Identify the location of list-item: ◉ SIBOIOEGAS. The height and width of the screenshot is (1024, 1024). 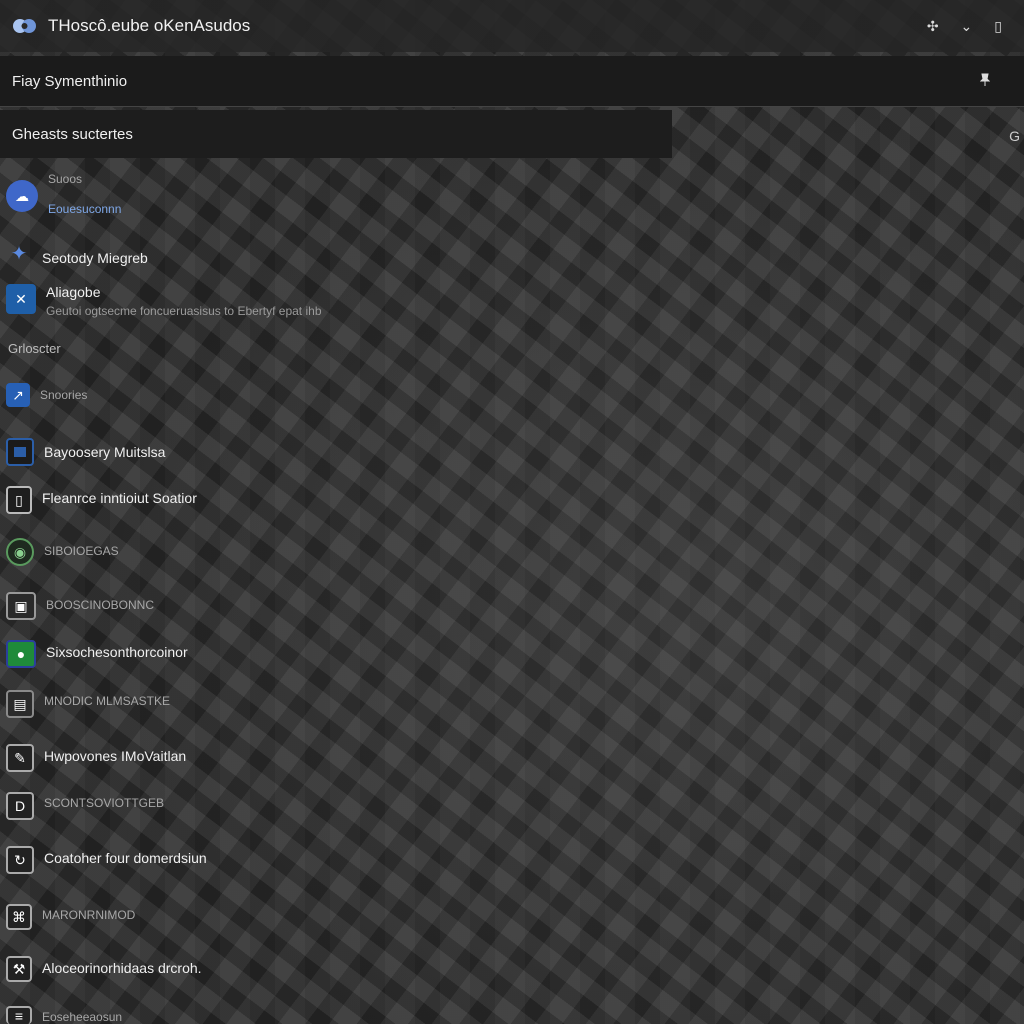
(59, 552).